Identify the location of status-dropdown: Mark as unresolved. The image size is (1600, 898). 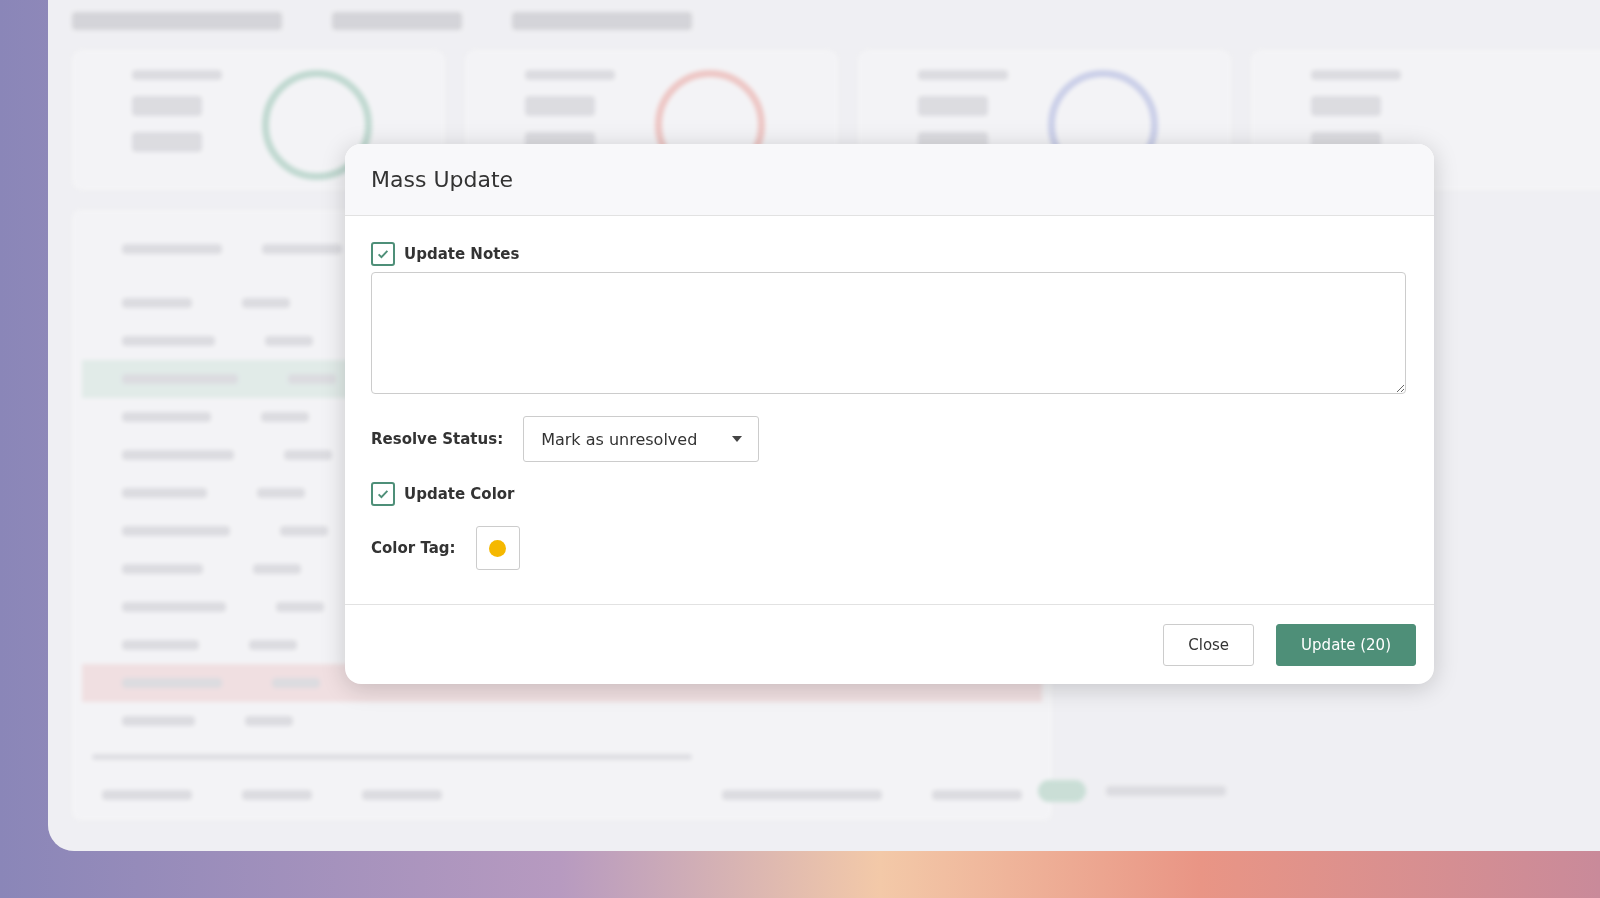
(641, 439).